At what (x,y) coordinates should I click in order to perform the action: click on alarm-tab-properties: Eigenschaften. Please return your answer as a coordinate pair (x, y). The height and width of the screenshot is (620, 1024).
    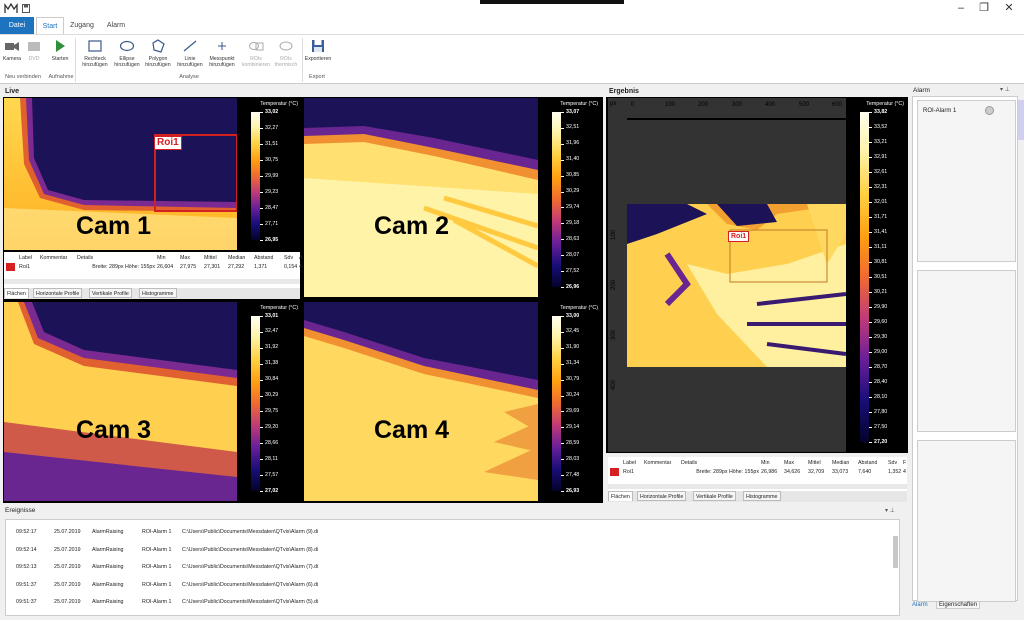
    Looking at the image, I should click on (958, 605).